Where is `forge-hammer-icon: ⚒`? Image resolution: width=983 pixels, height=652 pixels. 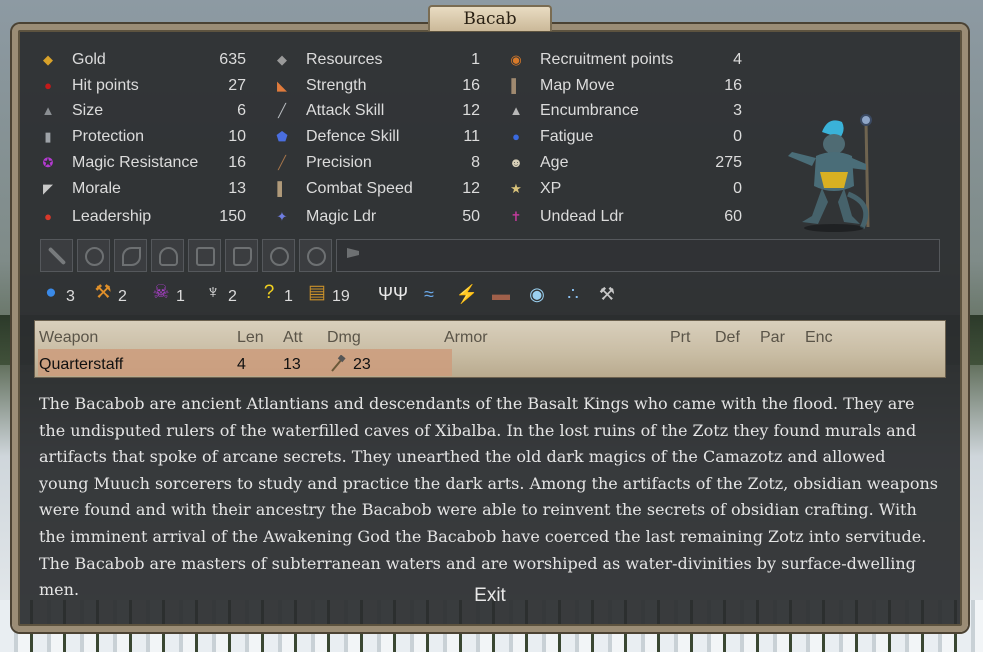
forge-hammer-icon: ⚒ is located at coordinates (607, 294).